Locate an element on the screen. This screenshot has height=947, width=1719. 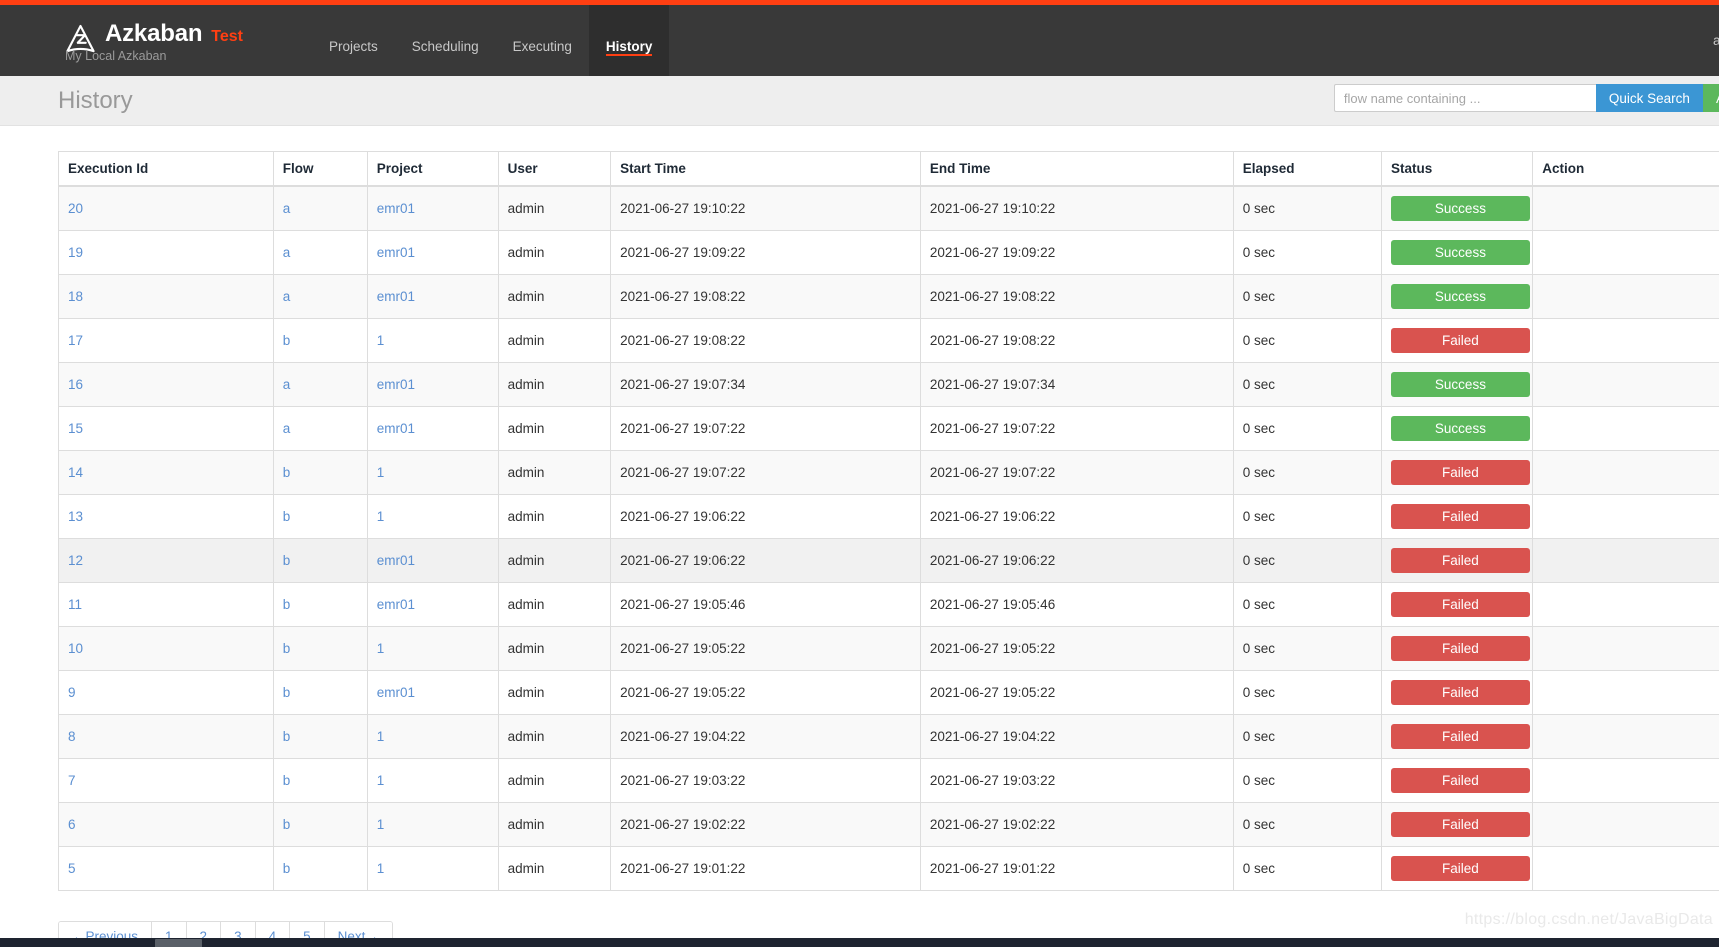
execution-id-link: 12 is located at coordinates (75, 560).